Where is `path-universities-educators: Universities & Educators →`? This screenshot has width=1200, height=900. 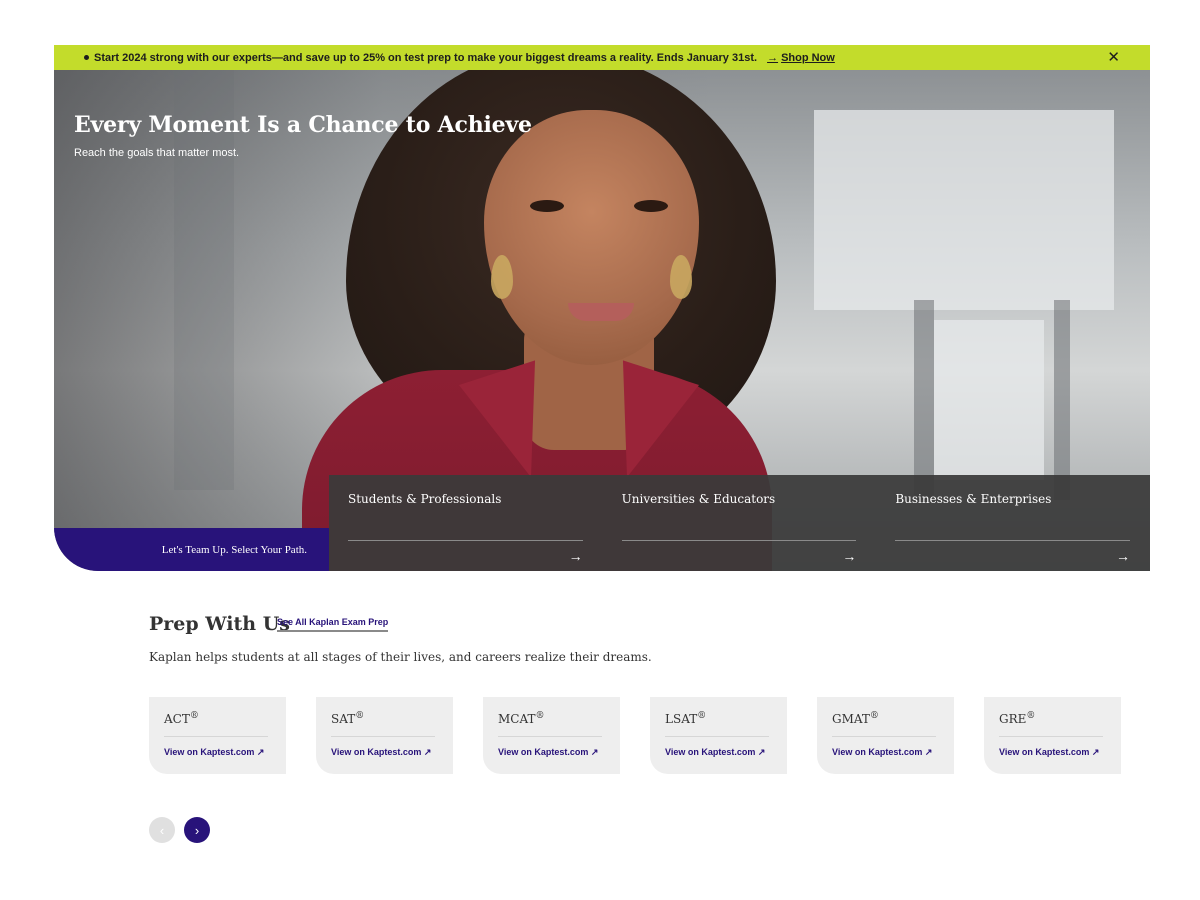
path-universities-educators: Universities & Educators → is located at coordinates (740, 523).